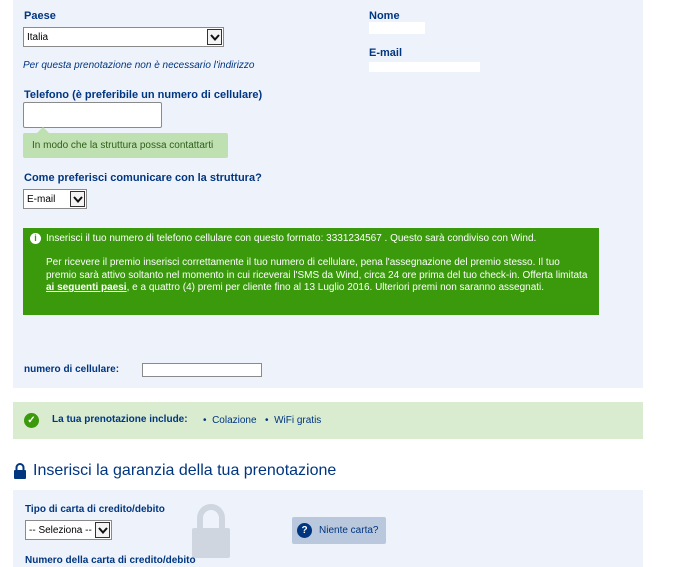 The width and height of the screenshot is (685, 567). Describe the element at coordinates (92, 115) in the screenshot. I see `phone-input` at that location.